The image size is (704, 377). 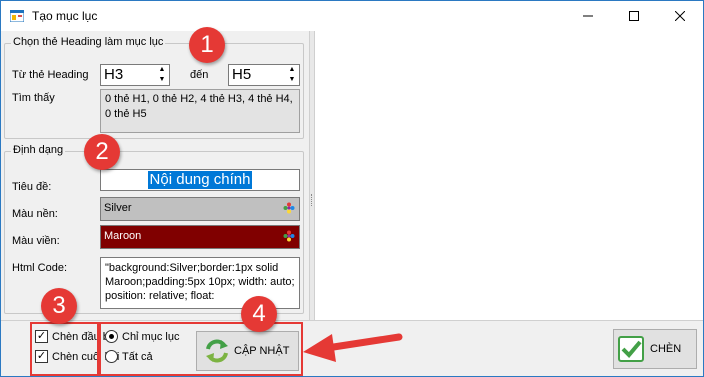 What do you see at coordinates (50, 75) in the screenshot?
I see `from-heading-label: Từ thẻ Heading` at bounding box center [50, 75].